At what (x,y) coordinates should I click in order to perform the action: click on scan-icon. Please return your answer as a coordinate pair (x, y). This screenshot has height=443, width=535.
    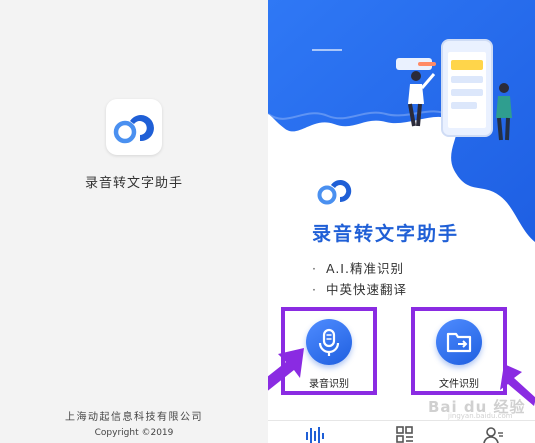
    Looking at the image, I should click on (405, 434).